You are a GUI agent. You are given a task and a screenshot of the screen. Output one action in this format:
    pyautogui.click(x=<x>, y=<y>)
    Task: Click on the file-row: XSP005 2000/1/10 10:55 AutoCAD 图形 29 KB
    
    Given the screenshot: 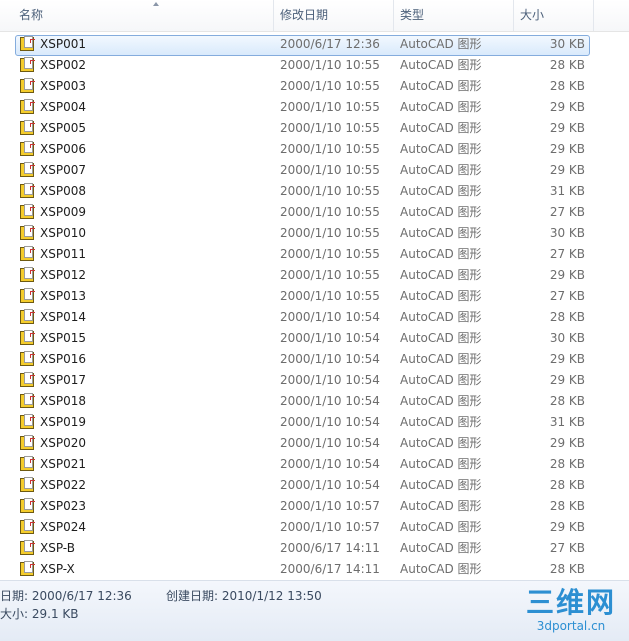 What is the action you would take?
    pyautogui.click(x=314, y=128)
    